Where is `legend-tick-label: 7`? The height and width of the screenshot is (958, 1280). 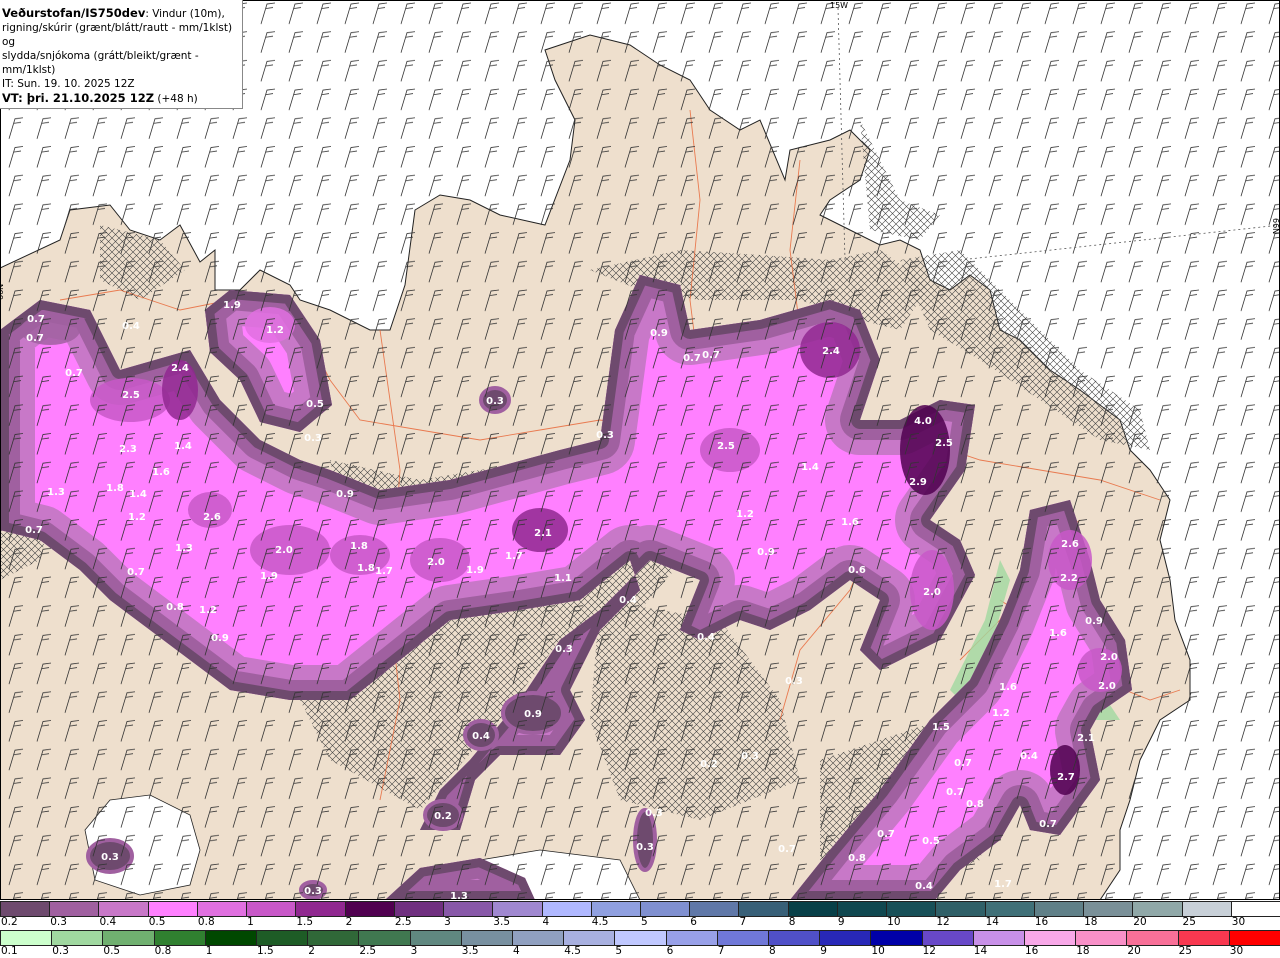 legend-tick-label: 7 is located at coordinates (721, 951).